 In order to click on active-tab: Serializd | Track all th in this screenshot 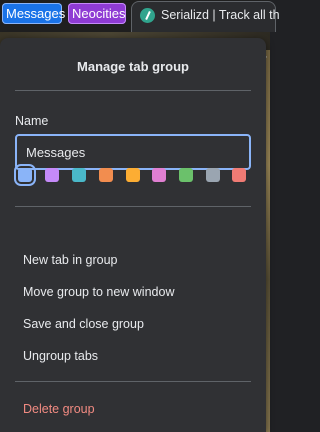, I will do `click(205, 16)`.